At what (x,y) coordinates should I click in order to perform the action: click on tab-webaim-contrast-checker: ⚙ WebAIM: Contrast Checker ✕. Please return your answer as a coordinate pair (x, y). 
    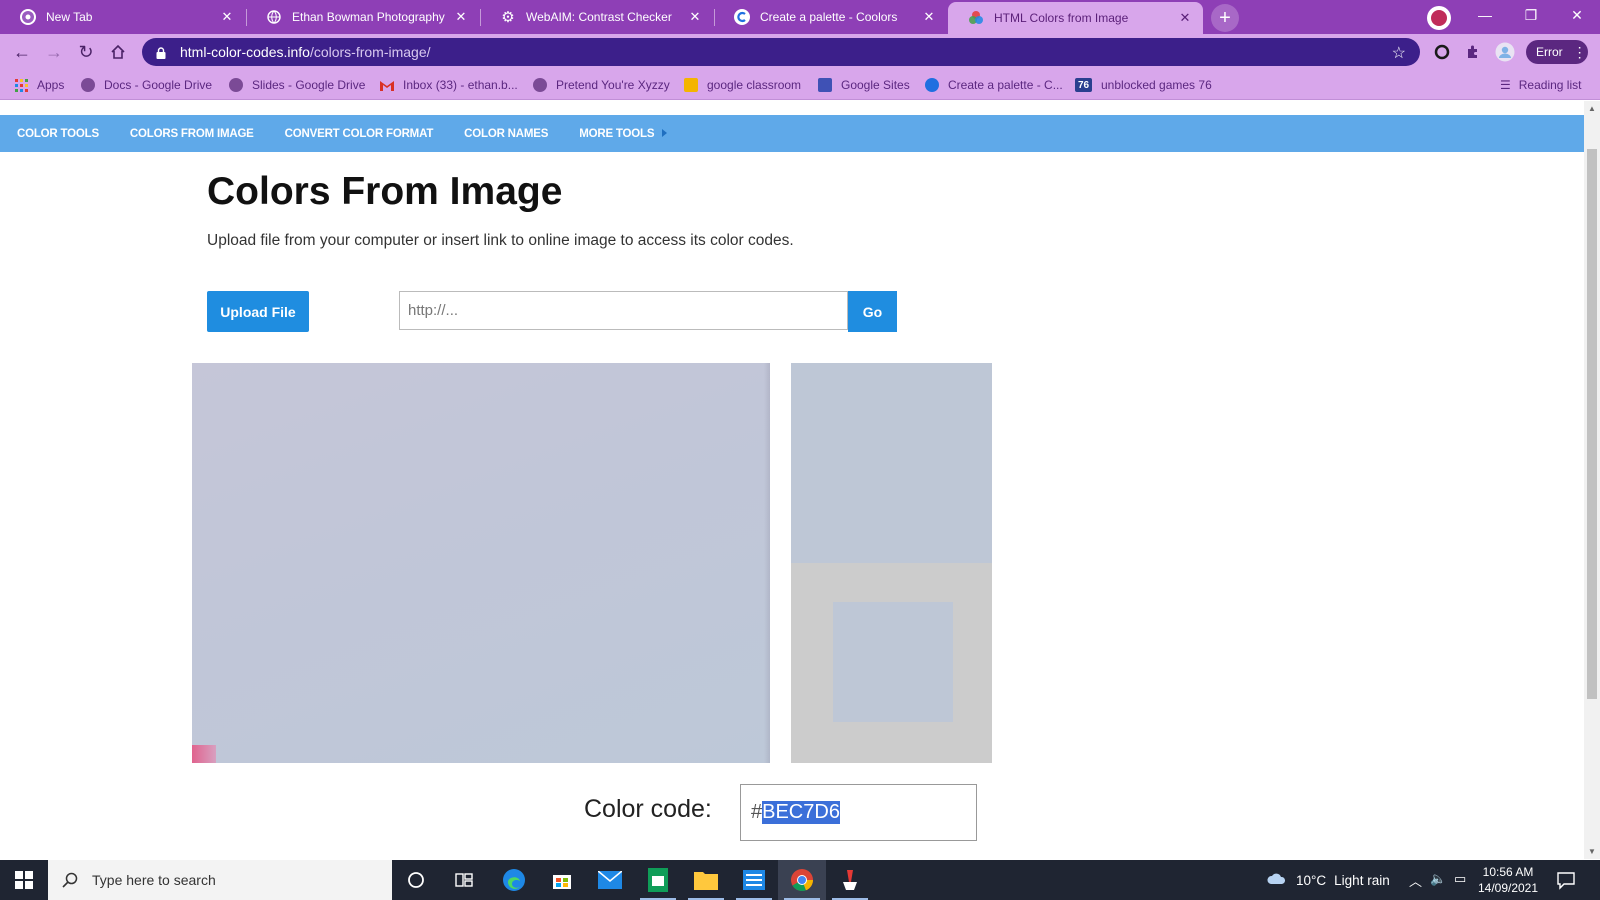
    Looking at the image, I should click on (596, 17).